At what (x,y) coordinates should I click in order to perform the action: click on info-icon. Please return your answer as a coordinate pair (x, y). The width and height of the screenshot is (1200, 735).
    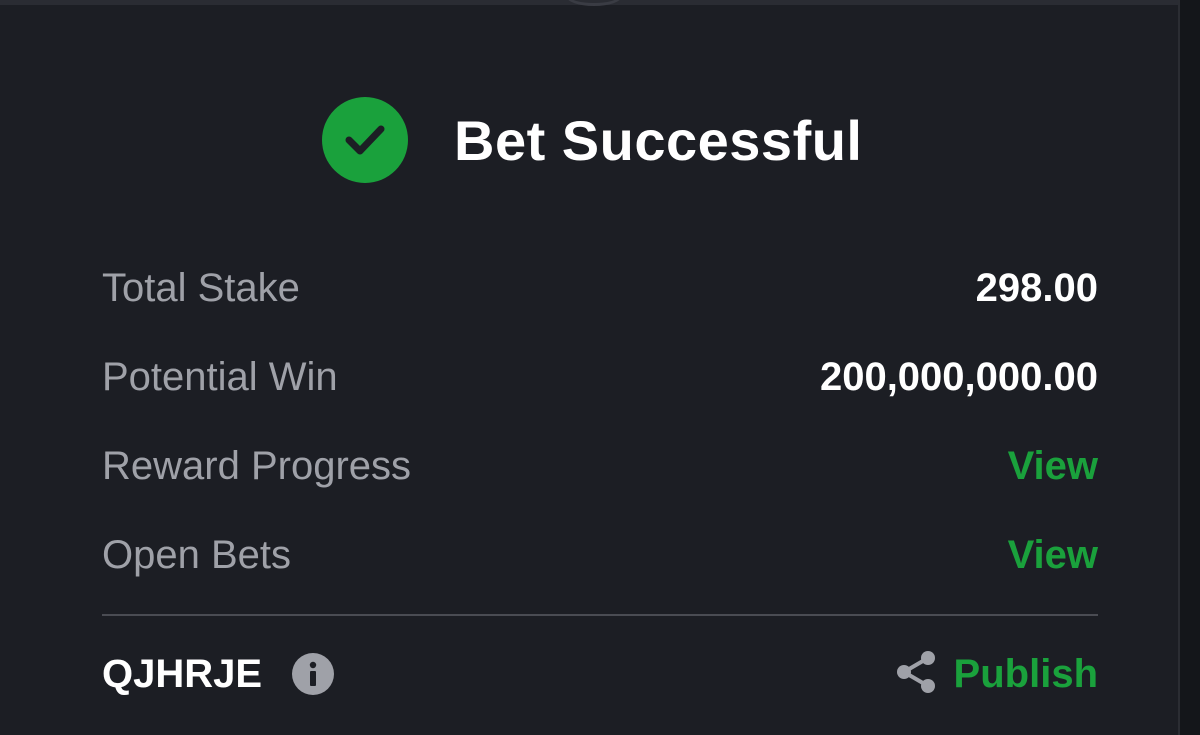
    Looking at the image, I should click on (313, 674).